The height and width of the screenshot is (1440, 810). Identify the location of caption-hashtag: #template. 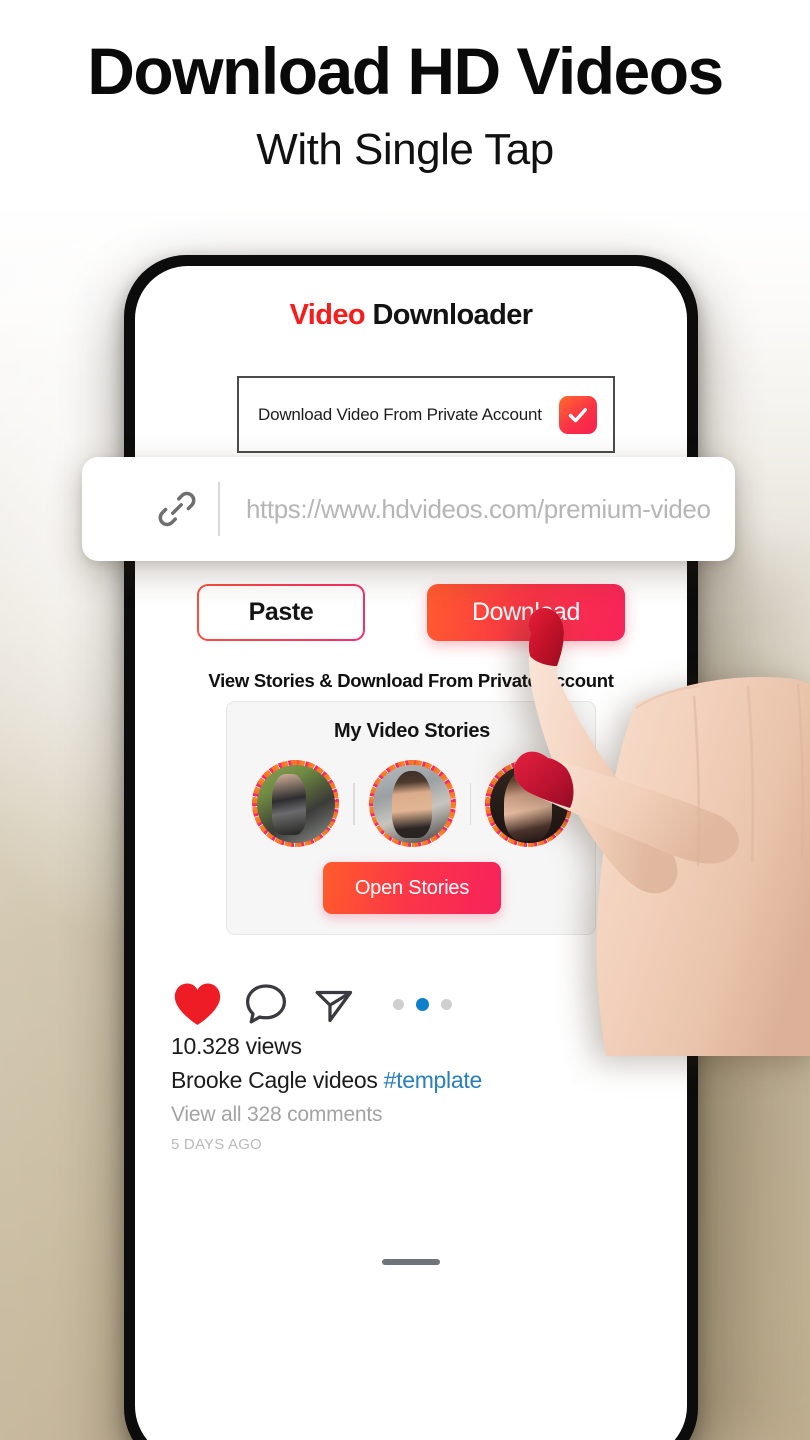
(433, 1080).